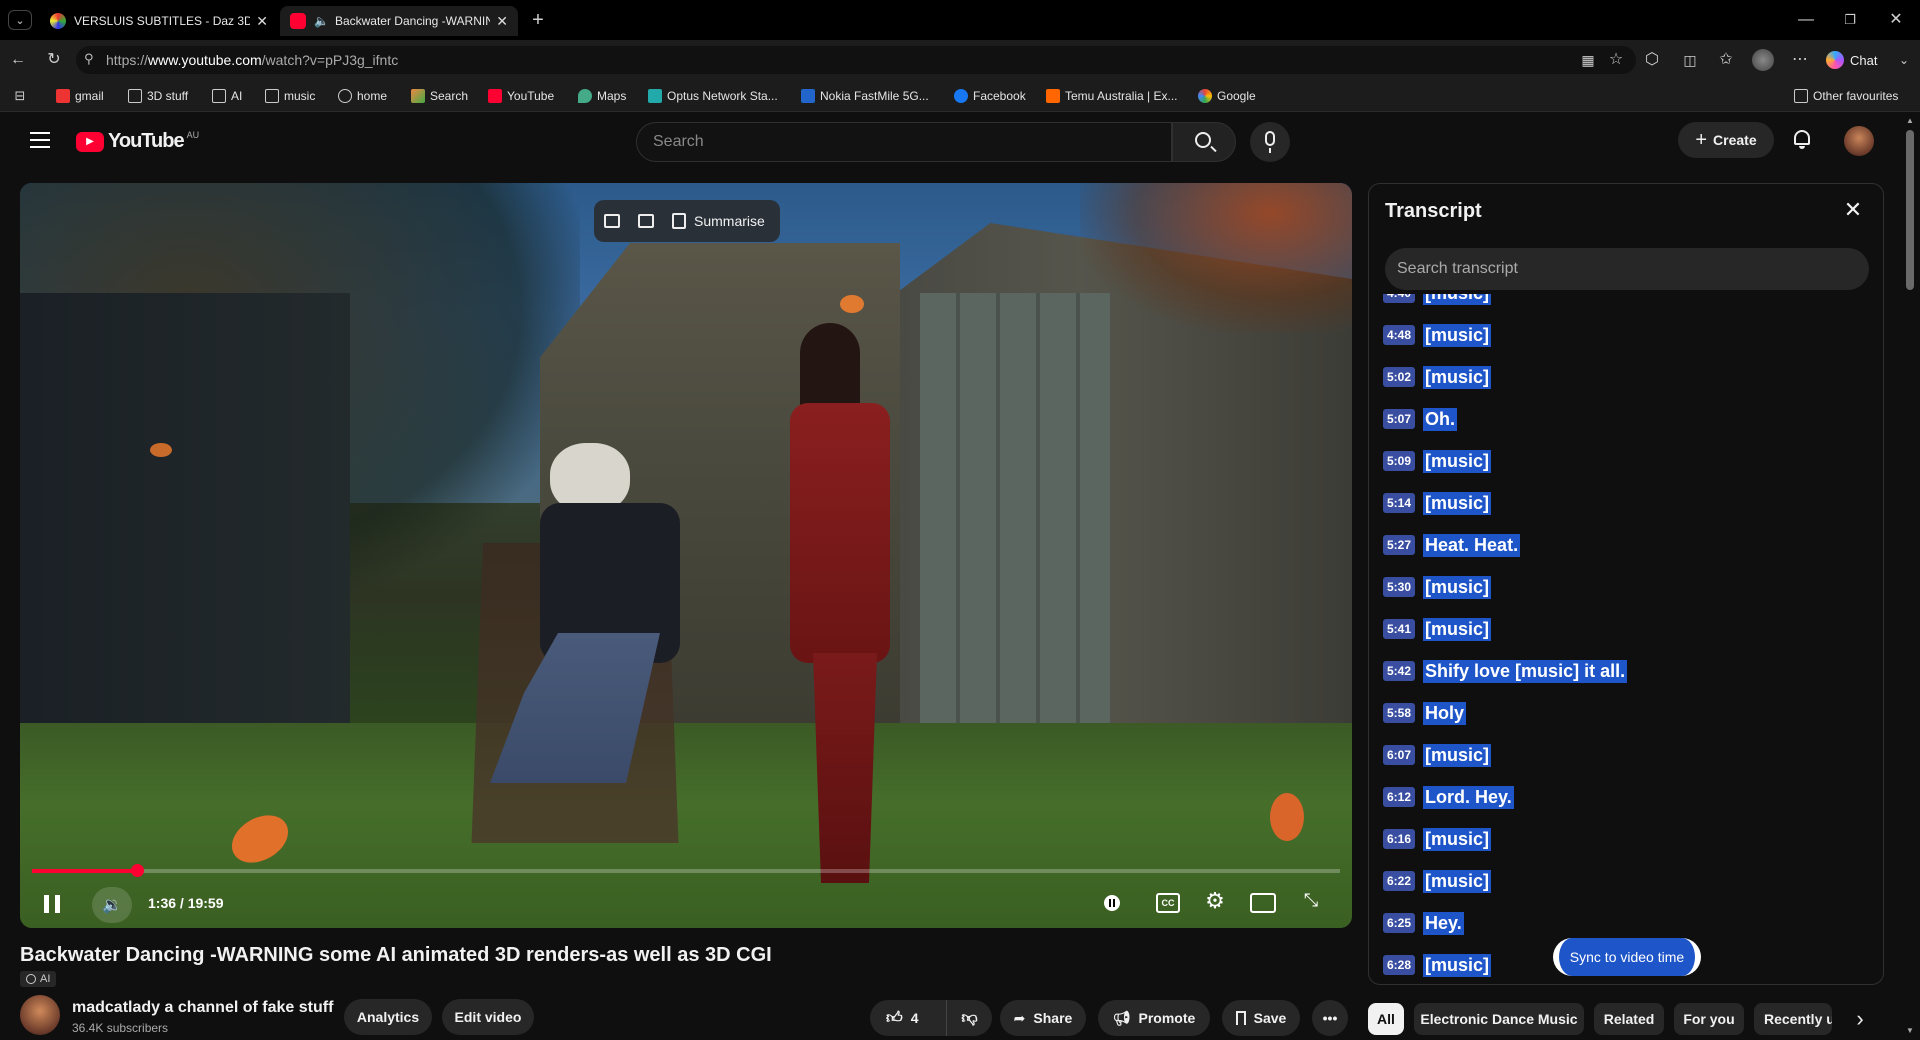 The image size is (1920, 1040). I want to click on transcript-segment: 5:07 Oh., so click(1420, 419).